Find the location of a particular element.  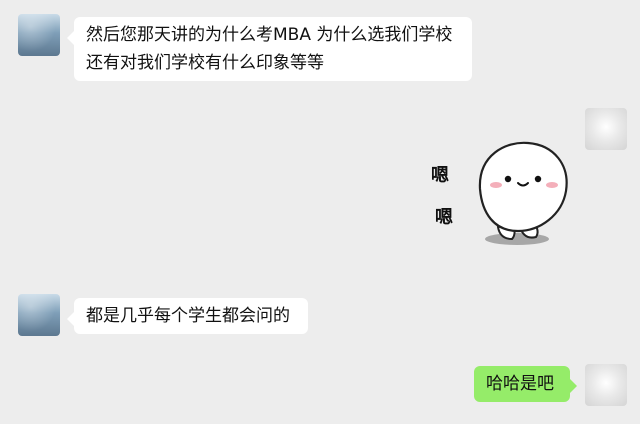

message-bubble-outgoing: 哈哈是吧 is located at coordinates (525, 384).